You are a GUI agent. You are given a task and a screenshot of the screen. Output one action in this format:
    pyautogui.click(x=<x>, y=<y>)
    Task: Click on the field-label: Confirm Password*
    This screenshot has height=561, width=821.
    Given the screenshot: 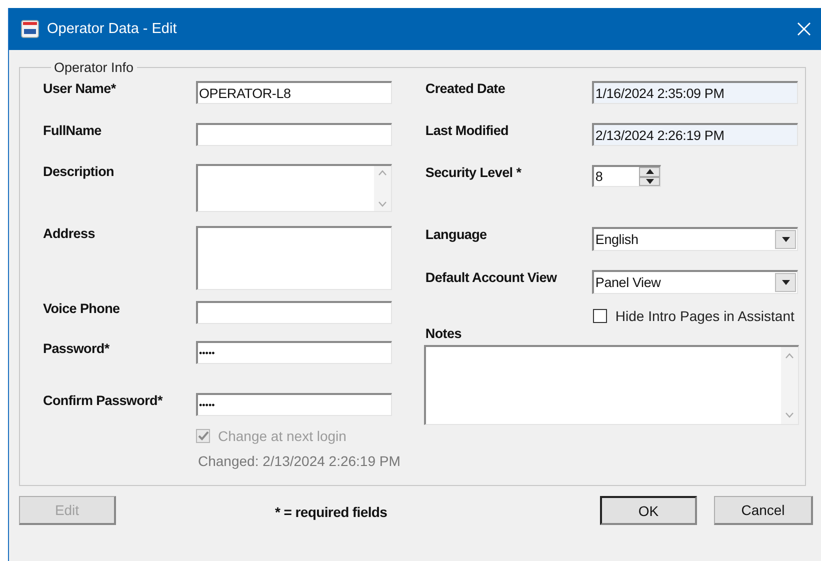 What is the action you would take?
    pyautogui.click(x=103, y=400)
    